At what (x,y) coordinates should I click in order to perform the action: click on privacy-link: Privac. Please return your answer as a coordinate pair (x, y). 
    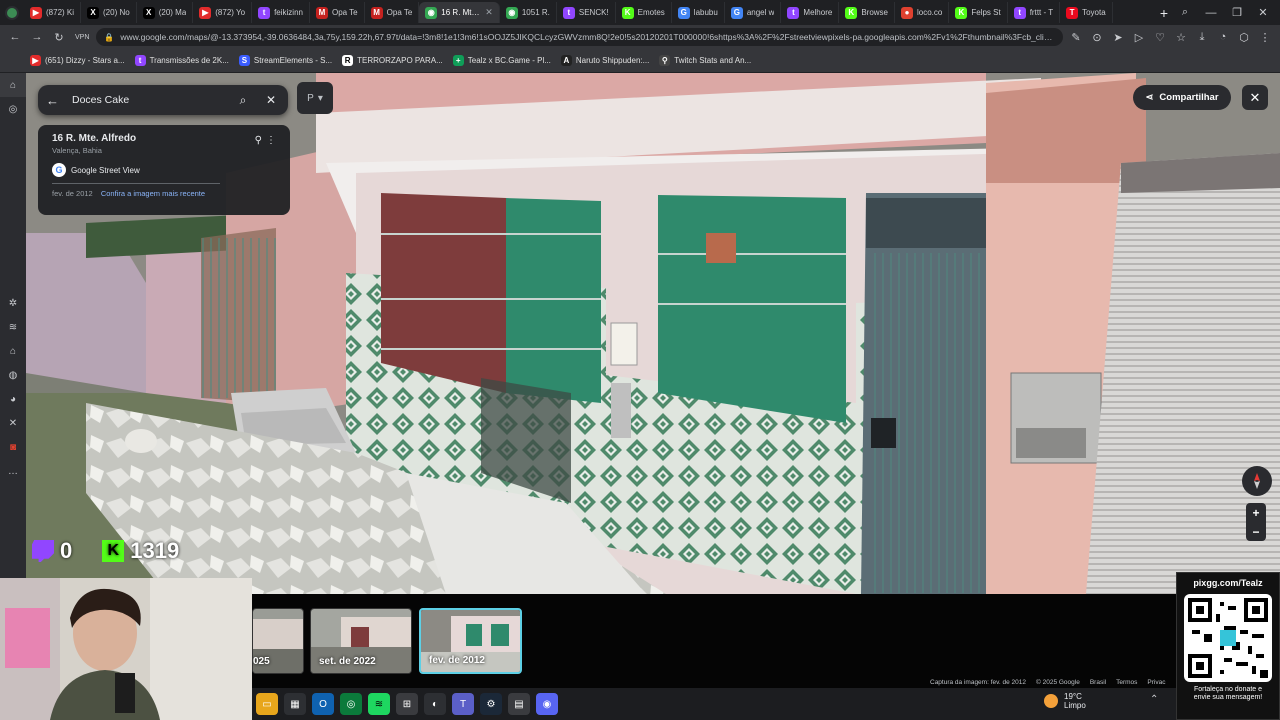
    Looking at the image, I should click on (1156, 682).